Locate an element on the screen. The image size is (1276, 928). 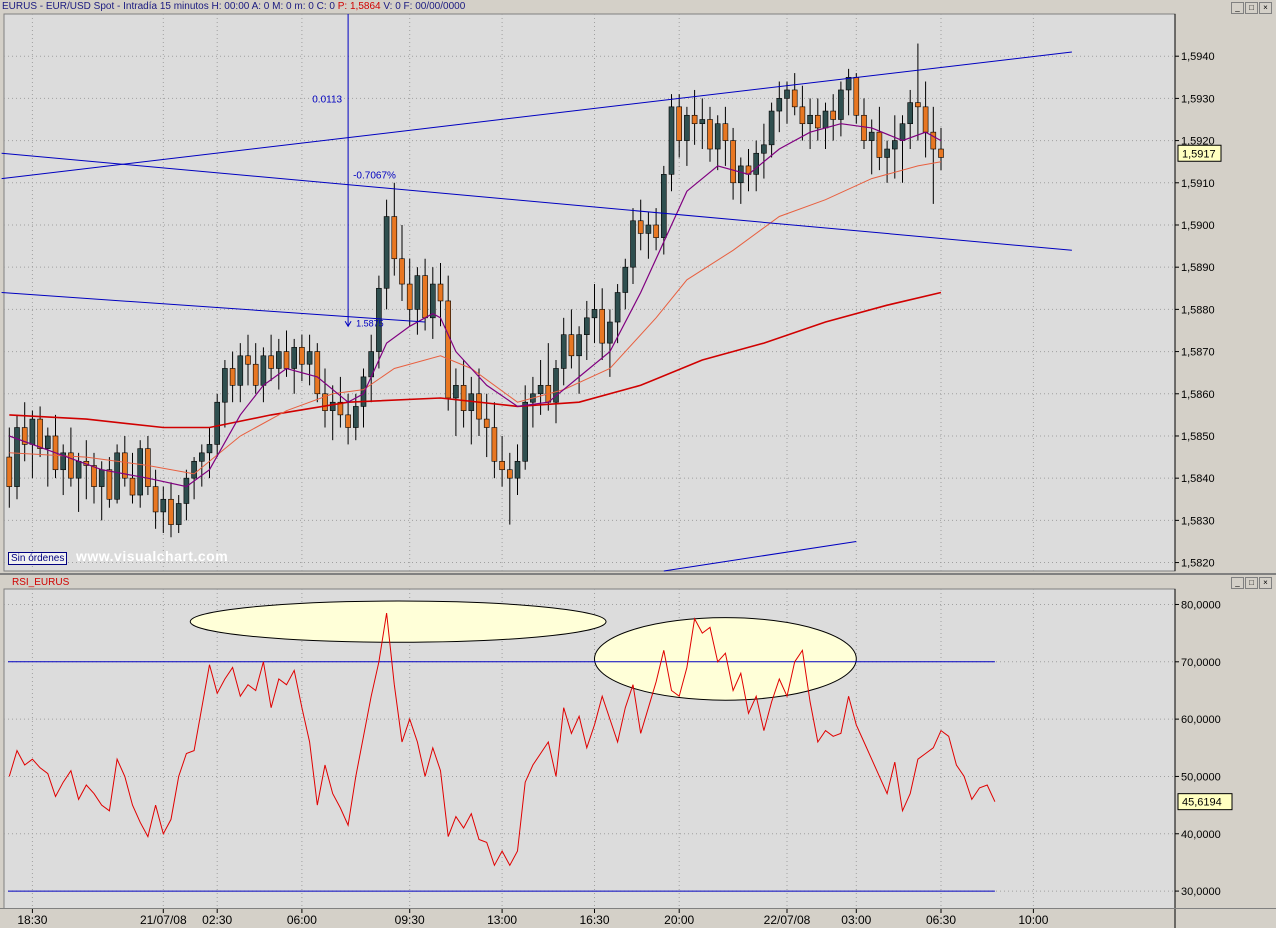
price-tick-label: 1,5860 is located at coordinates (1198, 395).